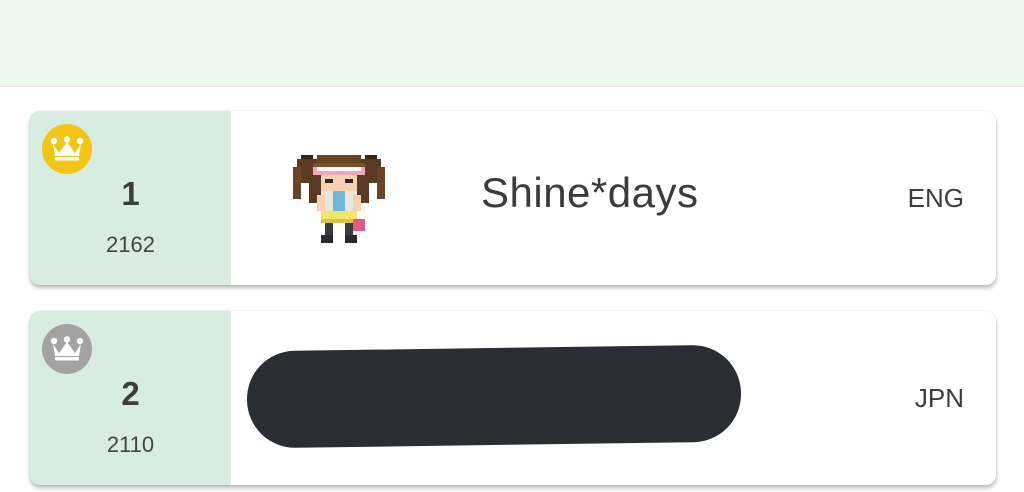  I want to click on rank-panel: 2 2110, so click(130, 398).